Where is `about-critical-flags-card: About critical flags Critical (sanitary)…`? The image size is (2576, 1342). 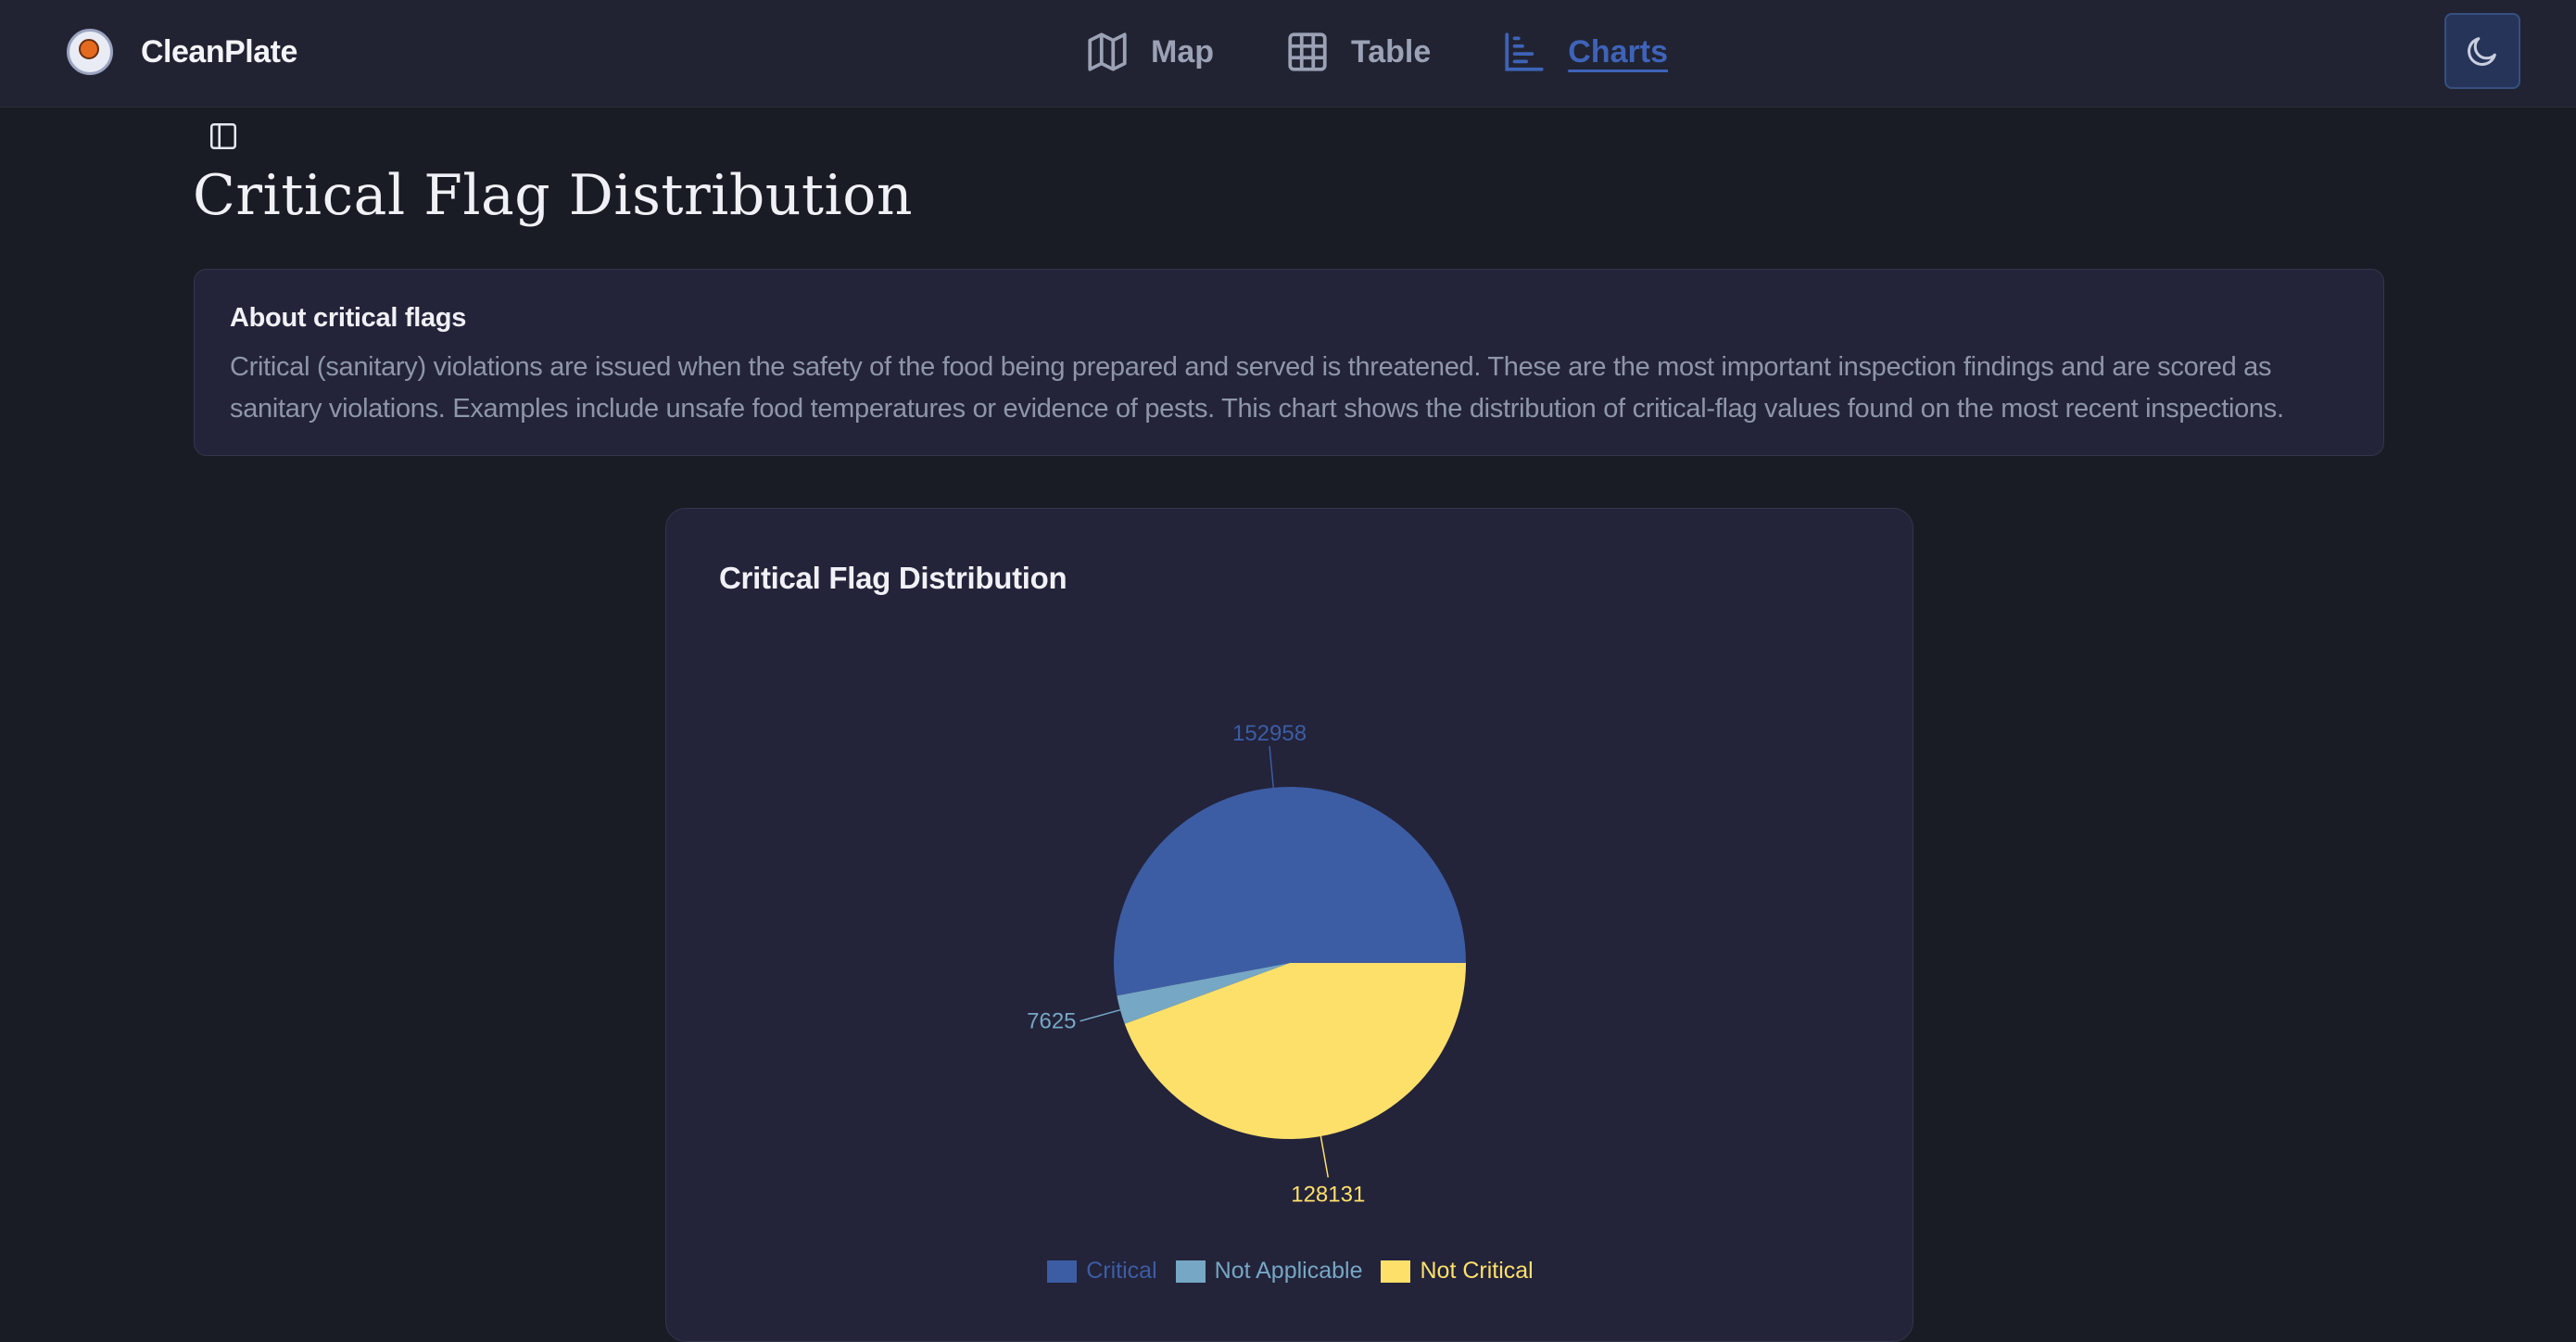 about-critical-flags-card: About critical flags Critical (sanitary)… is located at coordinates (1289, 362).